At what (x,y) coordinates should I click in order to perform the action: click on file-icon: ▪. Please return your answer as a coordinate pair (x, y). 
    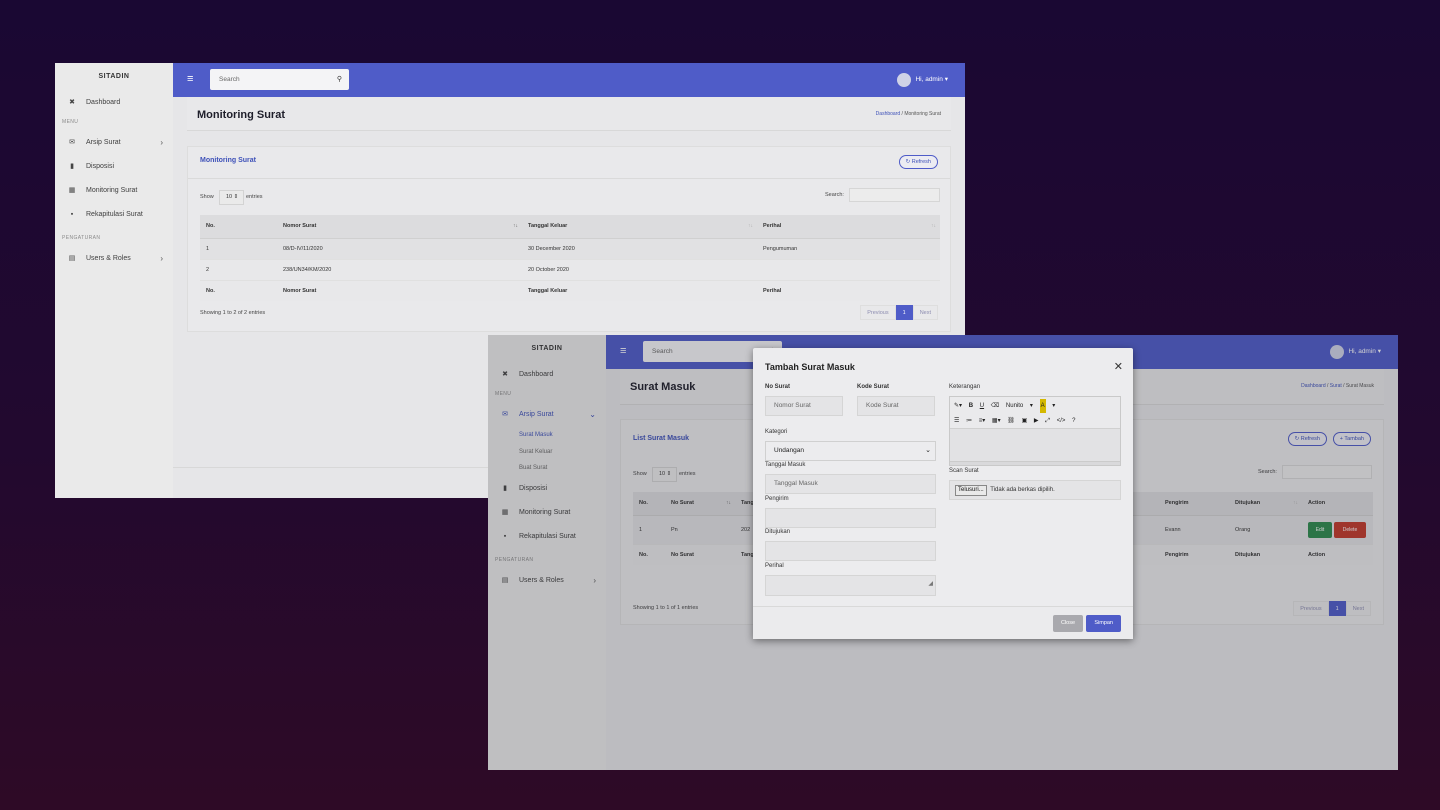
    Looking at the image, I should click on (72, 214).